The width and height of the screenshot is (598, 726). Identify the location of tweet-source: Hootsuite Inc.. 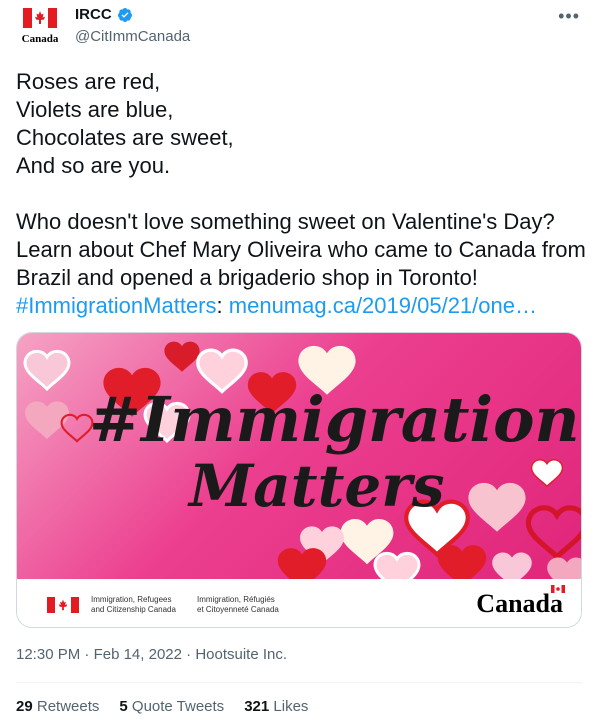
(241, 654).